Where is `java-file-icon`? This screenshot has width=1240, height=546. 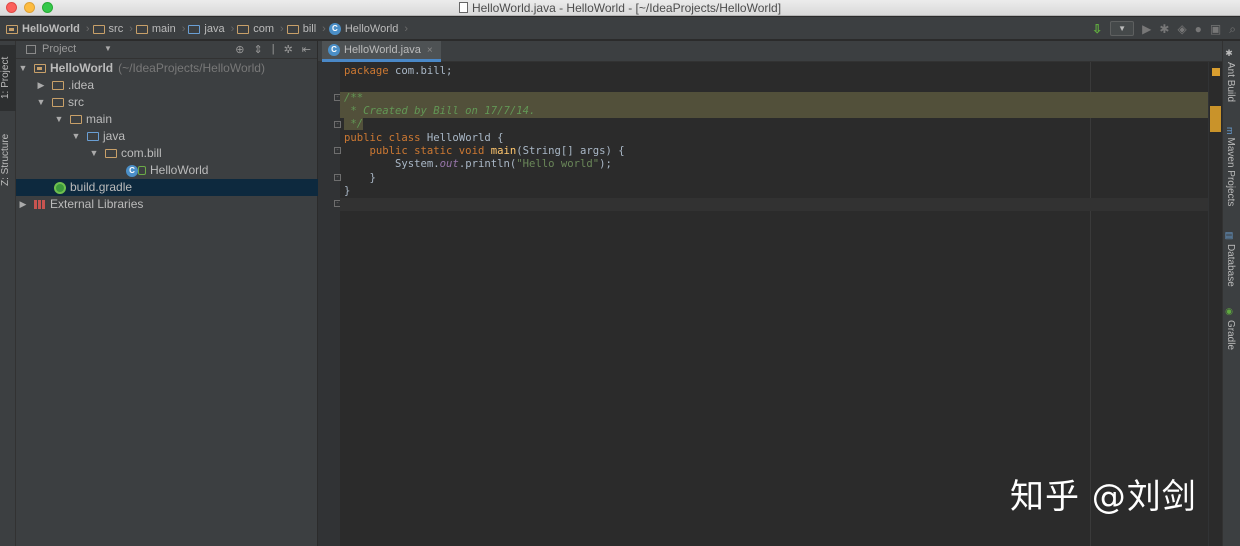 java-file-icon is located at coordinates (463, 7).